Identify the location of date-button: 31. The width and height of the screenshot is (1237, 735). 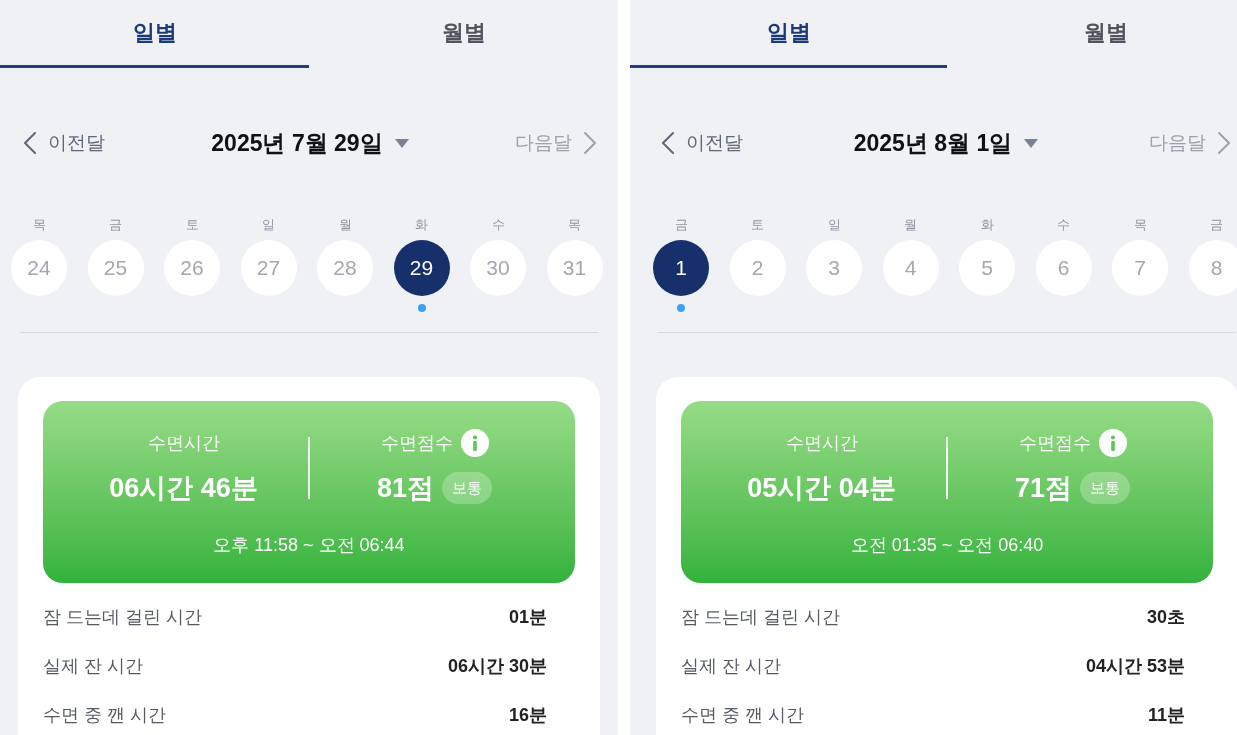
(574, 268).